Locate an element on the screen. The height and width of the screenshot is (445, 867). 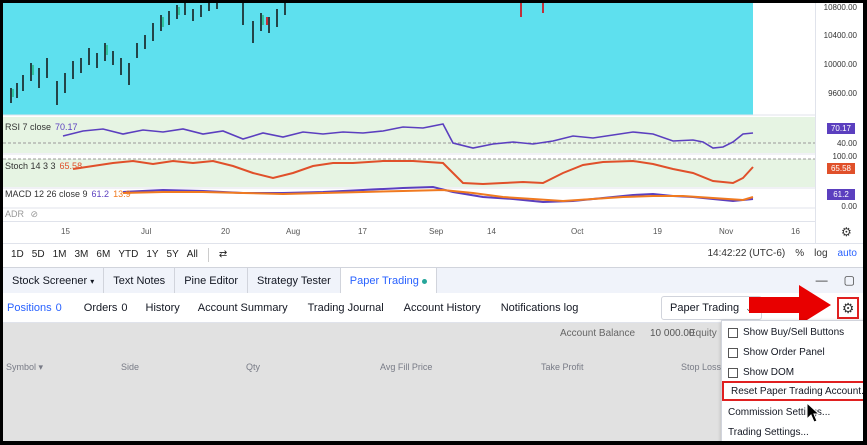
price-tick: 10400.00 is located at coordinates (840, 35).